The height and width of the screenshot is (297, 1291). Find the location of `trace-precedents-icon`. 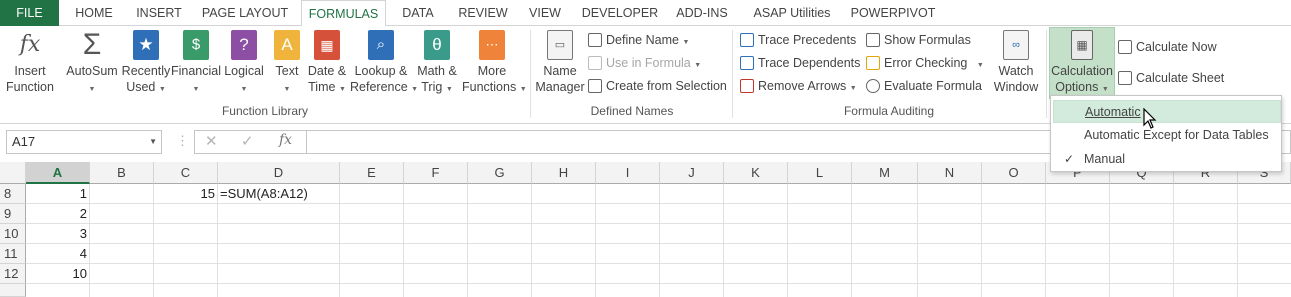

trace-precedents-icon is located at coordinates (747, 40).